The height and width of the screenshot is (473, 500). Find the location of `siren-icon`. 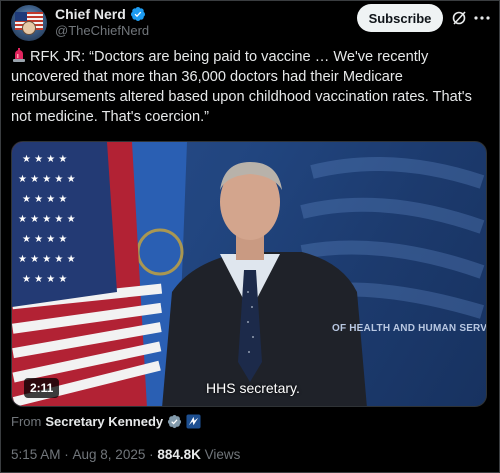

siren-icon is located at coordinates (19, 55).